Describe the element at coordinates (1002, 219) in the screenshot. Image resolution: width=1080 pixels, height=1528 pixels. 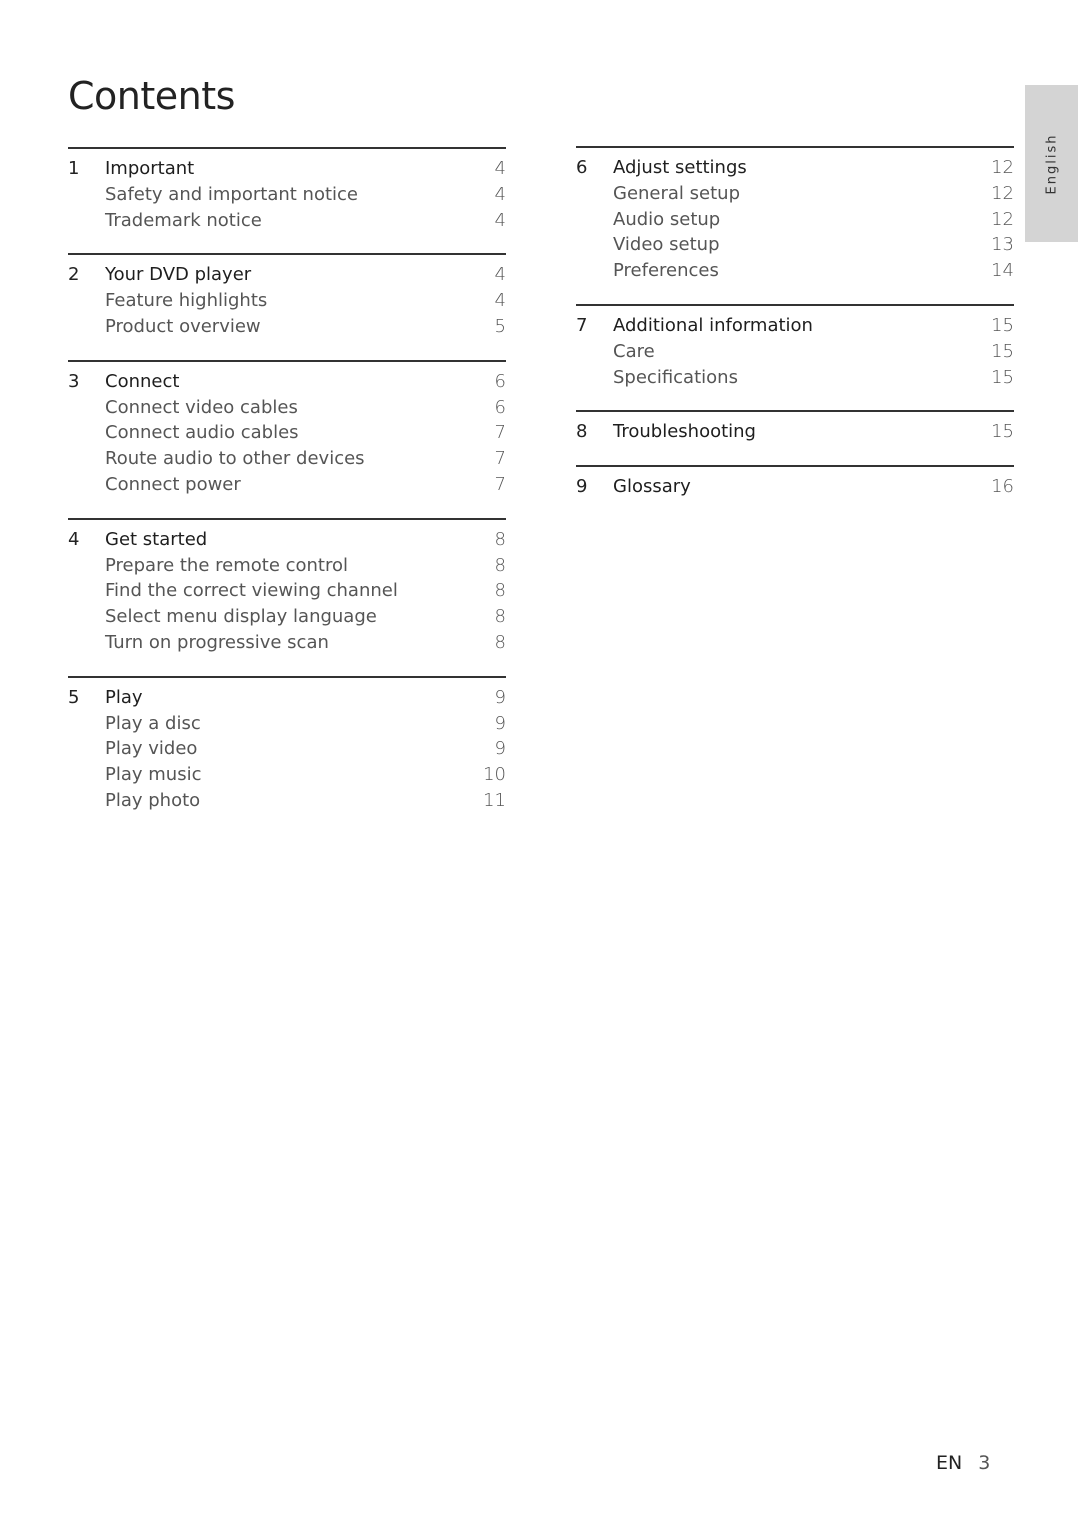
I see `subsection-page-number: 12` at that location.